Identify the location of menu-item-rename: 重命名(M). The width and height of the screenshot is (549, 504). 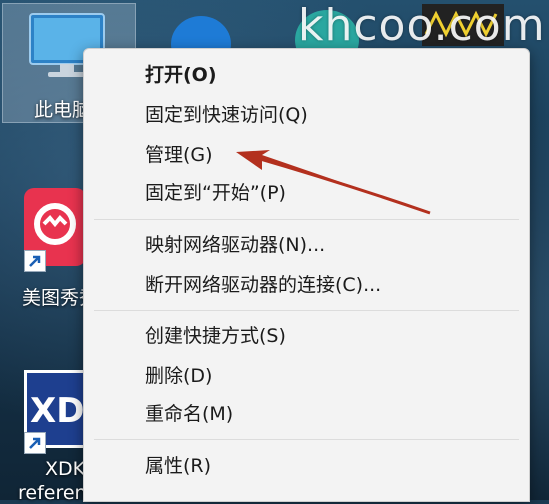
(306, 414).